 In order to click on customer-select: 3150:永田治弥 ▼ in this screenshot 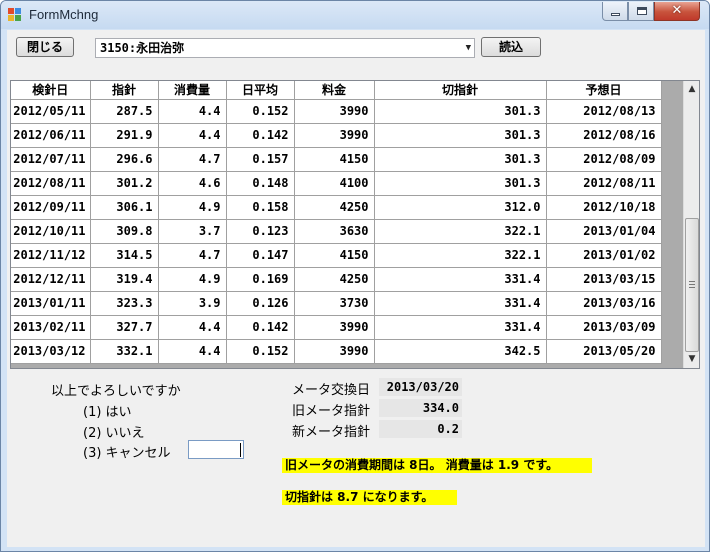, I will do `click(285, 48)`.